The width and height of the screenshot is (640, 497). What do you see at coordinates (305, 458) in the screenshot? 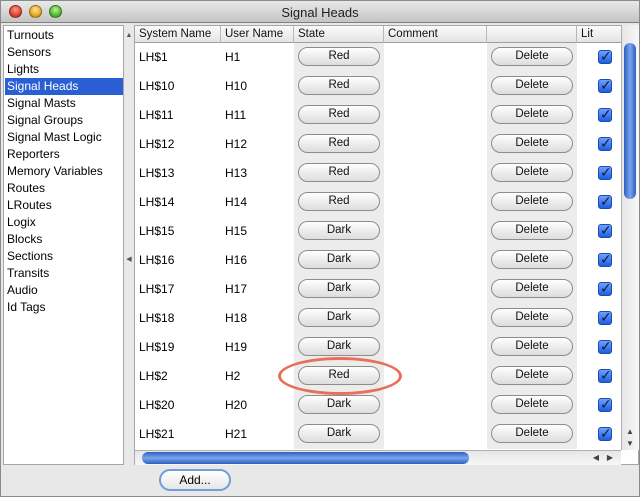
I see `horizontal-scroll-thumb` at bounding box center [305, 458].